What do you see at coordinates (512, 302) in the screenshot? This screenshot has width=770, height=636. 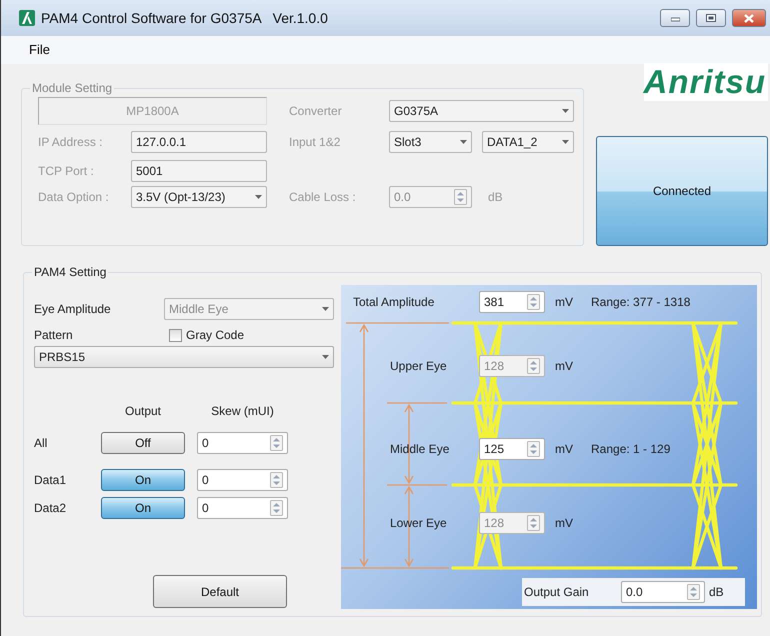 I see `total-amplitude-field: 381` at bounding box center [512, 302].